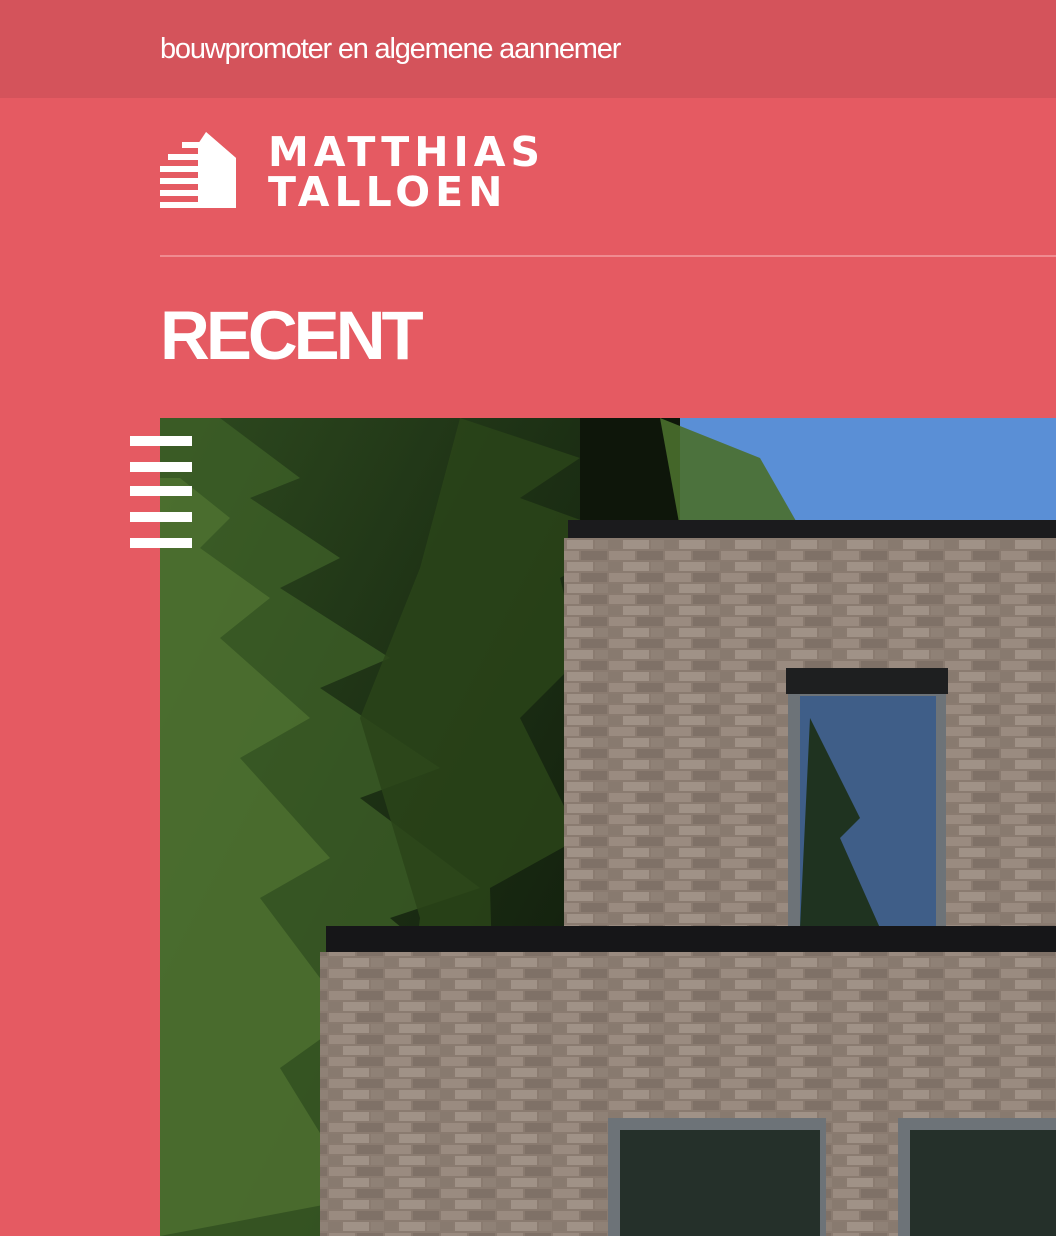 The image size is (1056, 1236). What do you see at coordinates (608, 256) in the screenshot?
I see `header-divider` at bounding box center [608, 256].